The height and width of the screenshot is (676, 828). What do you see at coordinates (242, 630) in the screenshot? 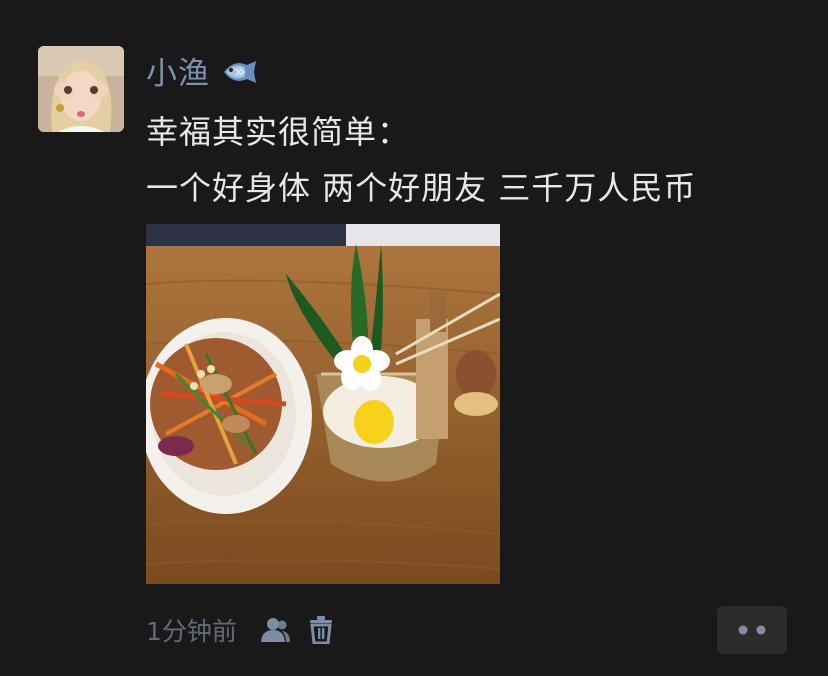
I see `post-footer: 1分钟前` at bounding box center [242, 630].